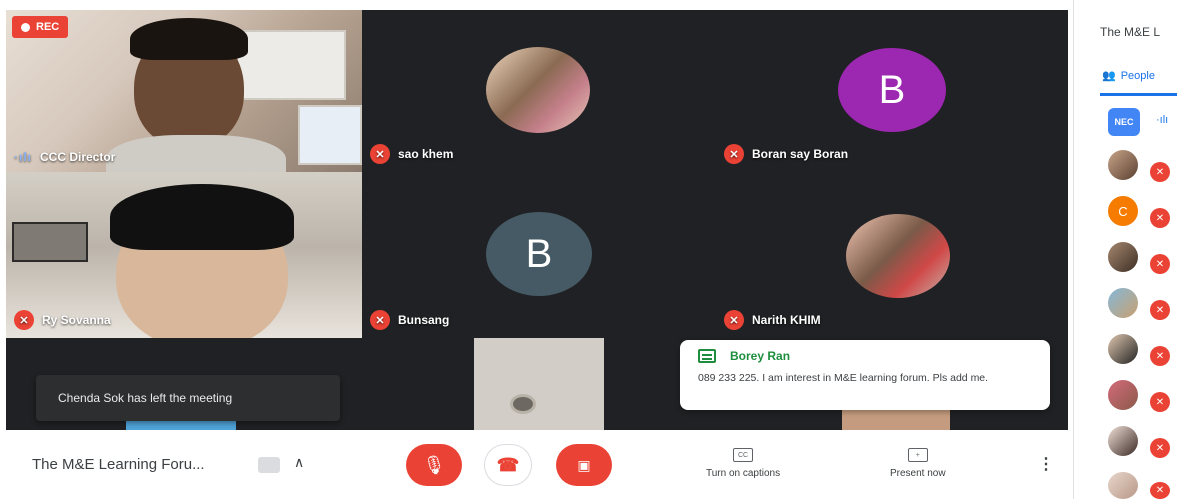  I want to click on present-now-button: + Present now, so click(918, 463).